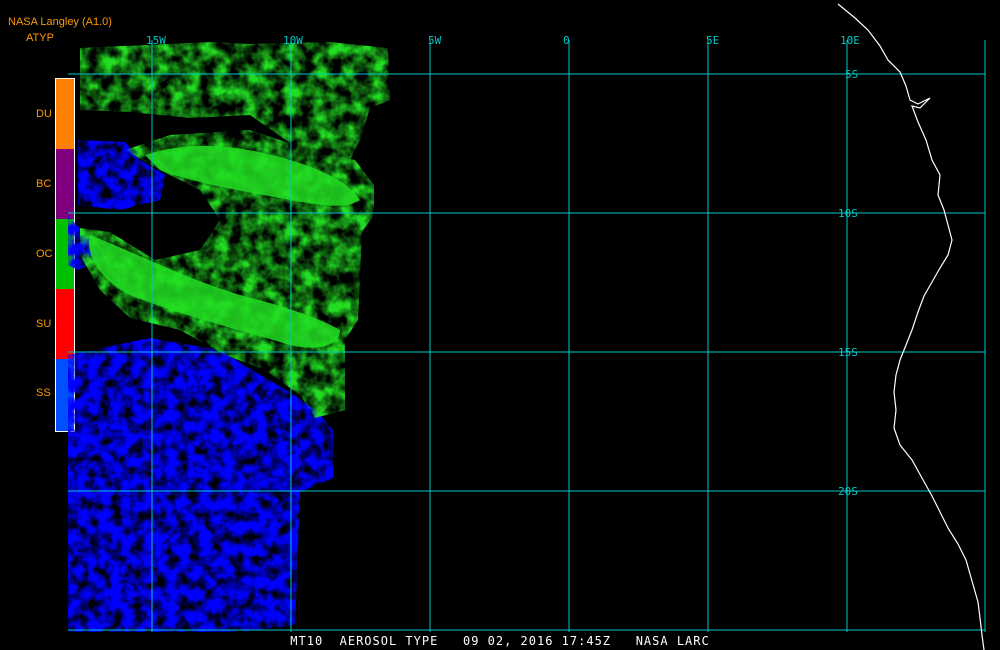 This screenshot has width=1000, height=650. What do you see at coordinates (848, 352) in the screenshot?
I see `lat-label-15s: 15S` at bounding box center [848, 352].